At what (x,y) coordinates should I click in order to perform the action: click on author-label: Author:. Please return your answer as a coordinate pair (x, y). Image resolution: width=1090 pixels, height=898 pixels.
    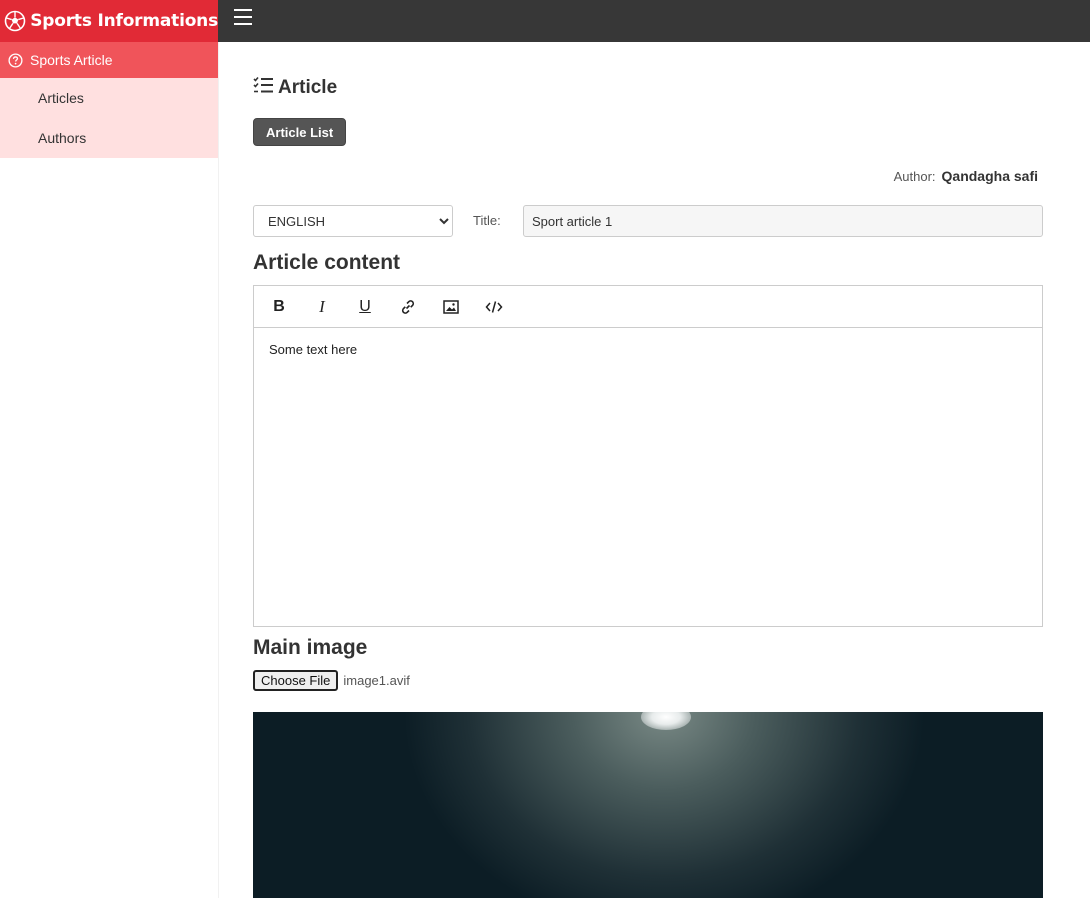
    Looking at the image, I should click on (914, 176).